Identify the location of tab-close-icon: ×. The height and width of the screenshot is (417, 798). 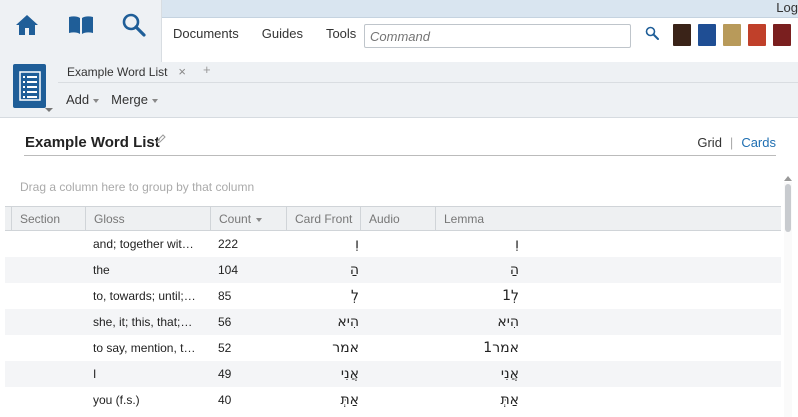
(182, 72).